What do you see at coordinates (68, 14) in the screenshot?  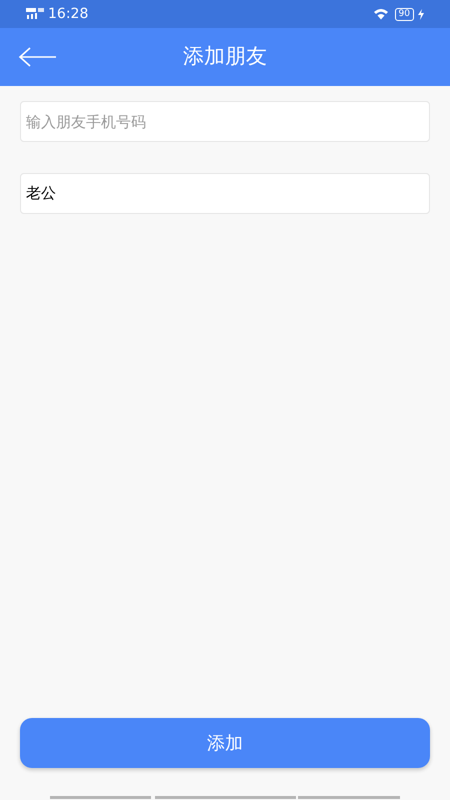 I see `status-time: 16:28` at bounding box center [68, 14].